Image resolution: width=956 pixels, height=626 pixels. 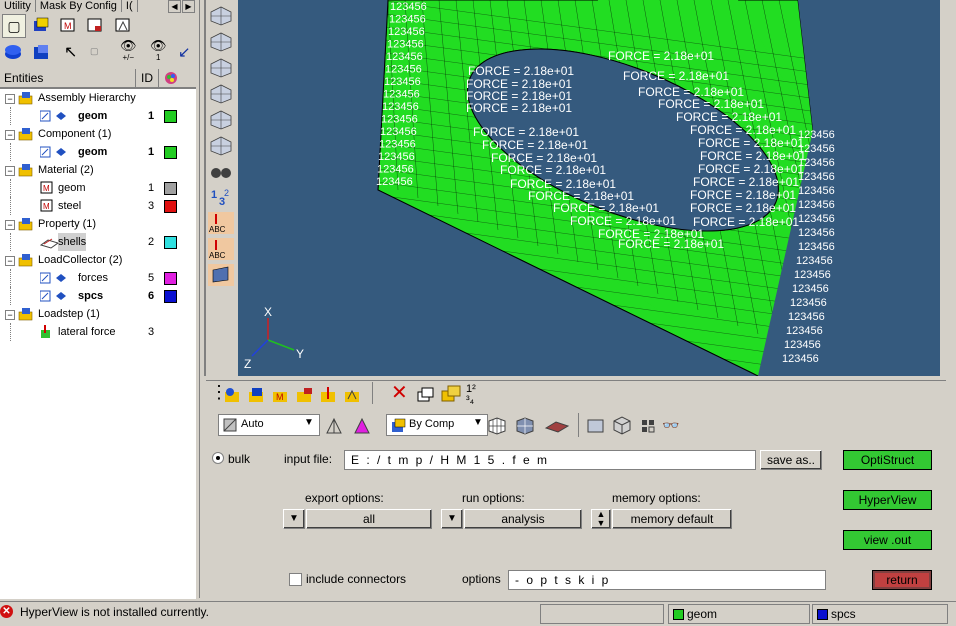 What do you see at coordinates (41, 25) in the screenshot?
I see `component-view-icon` at bounding box center [41, 25].